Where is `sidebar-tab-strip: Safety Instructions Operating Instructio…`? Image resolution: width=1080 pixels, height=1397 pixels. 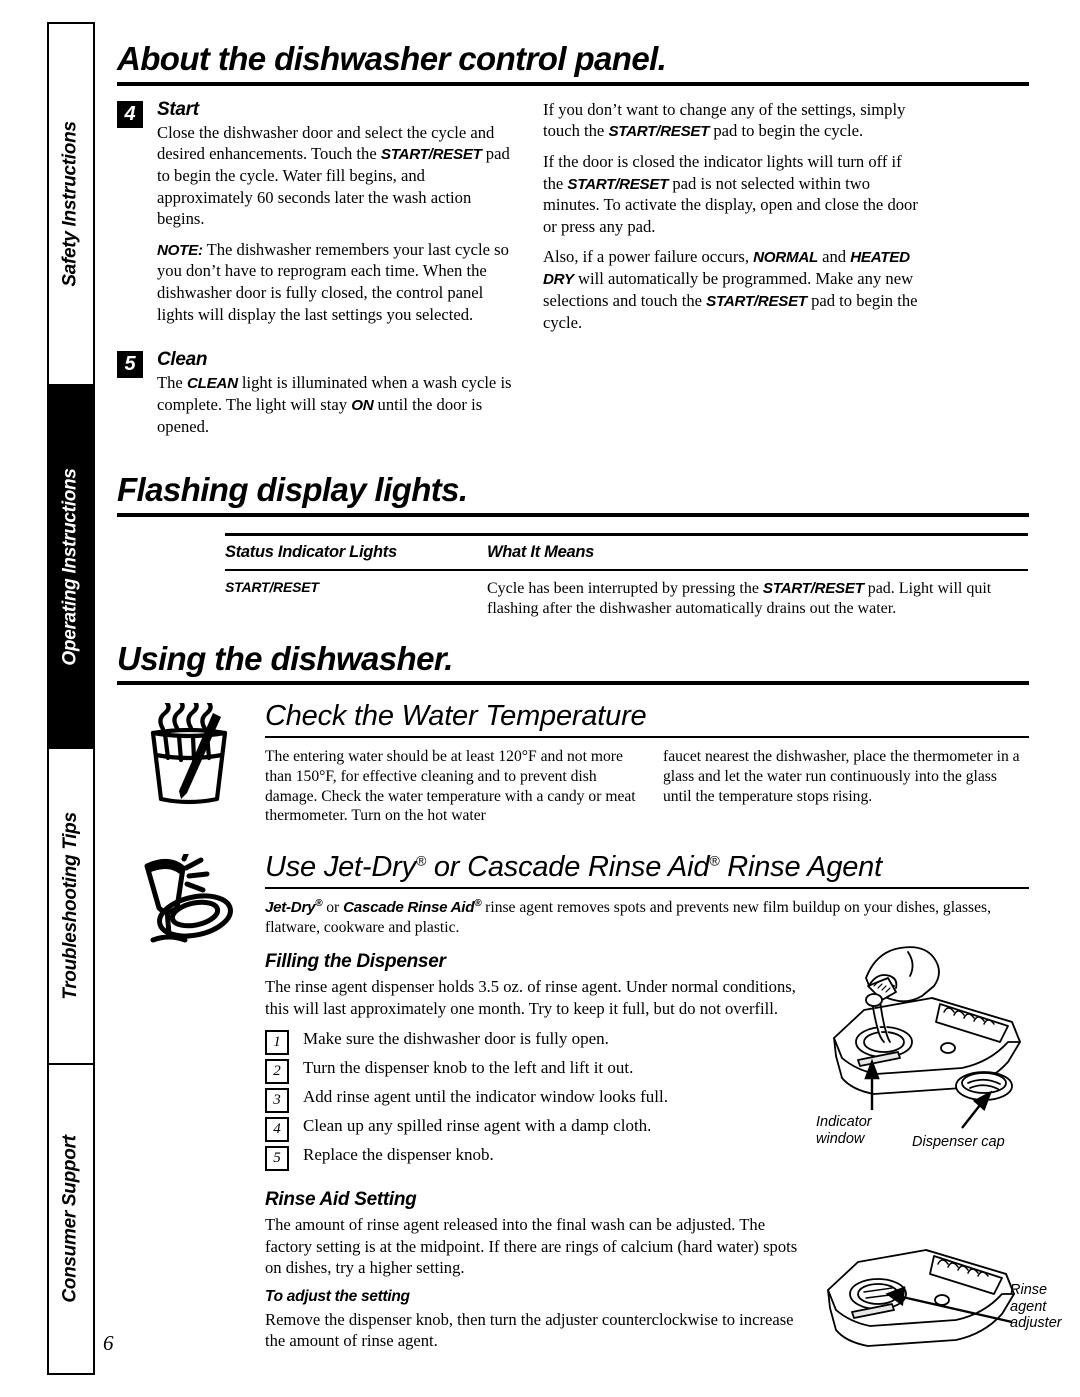
sidebar-tab-strip: Safety Instructions Operating Instructio… is located at coordinates (71, 698).